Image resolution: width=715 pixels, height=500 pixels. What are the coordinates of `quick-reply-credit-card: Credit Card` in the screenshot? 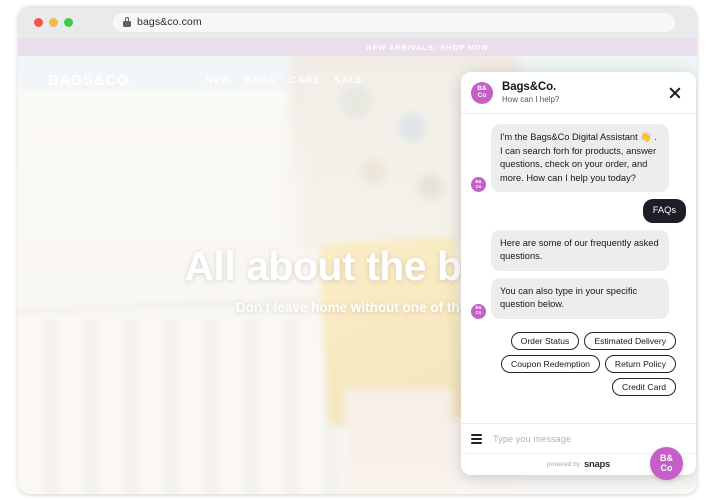 It's located at (644, 386).